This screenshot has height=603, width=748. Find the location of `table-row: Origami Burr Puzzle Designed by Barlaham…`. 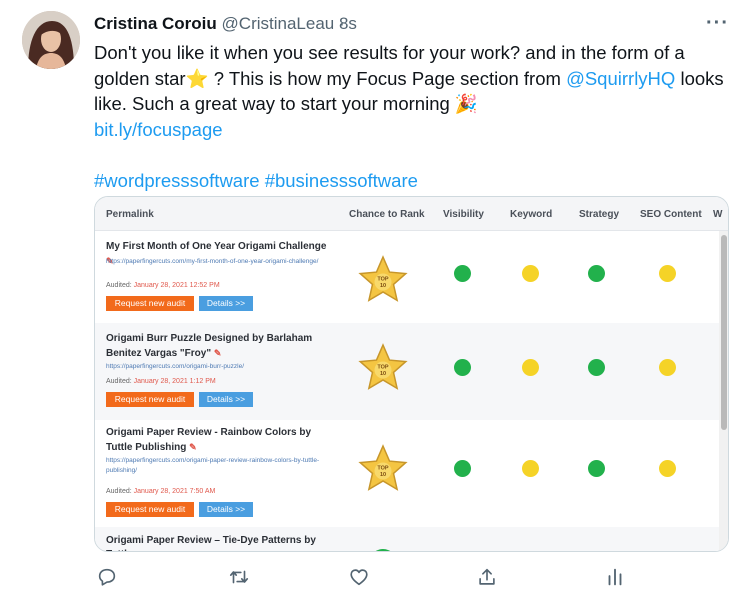

table-row: Origami Burr Puzzle Designed by Barlaham… is located at coordinates (407, 371).